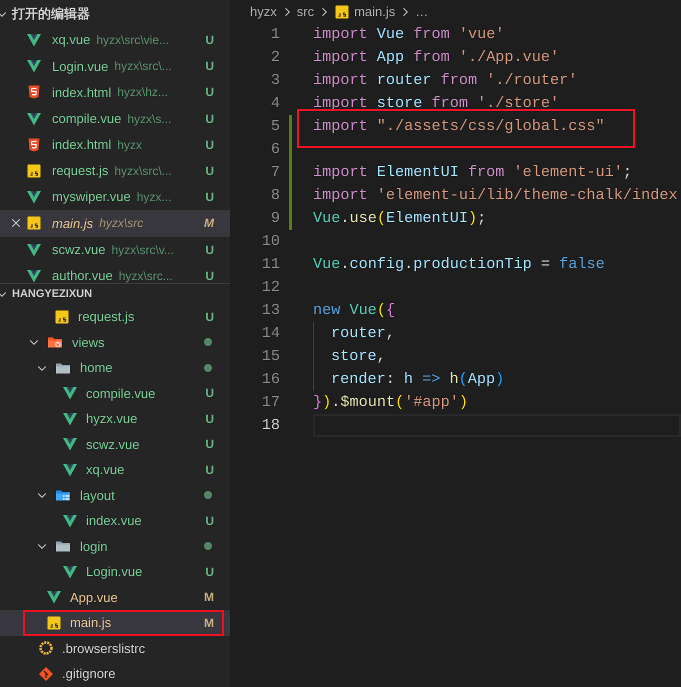 This screenshot has width=681, height=687. Describe the element at coordinates (399, 218) in the screenshot. I see `code-line: Vue.use(ElementUI);` at that location.